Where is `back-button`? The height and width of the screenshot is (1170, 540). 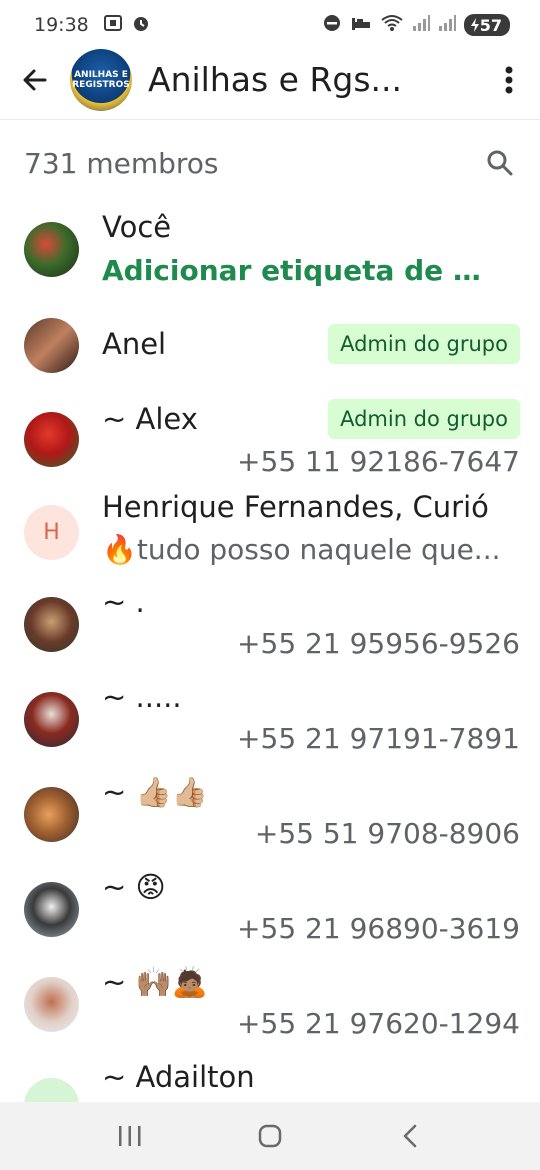 back-button is located at coordinates (35, 80).